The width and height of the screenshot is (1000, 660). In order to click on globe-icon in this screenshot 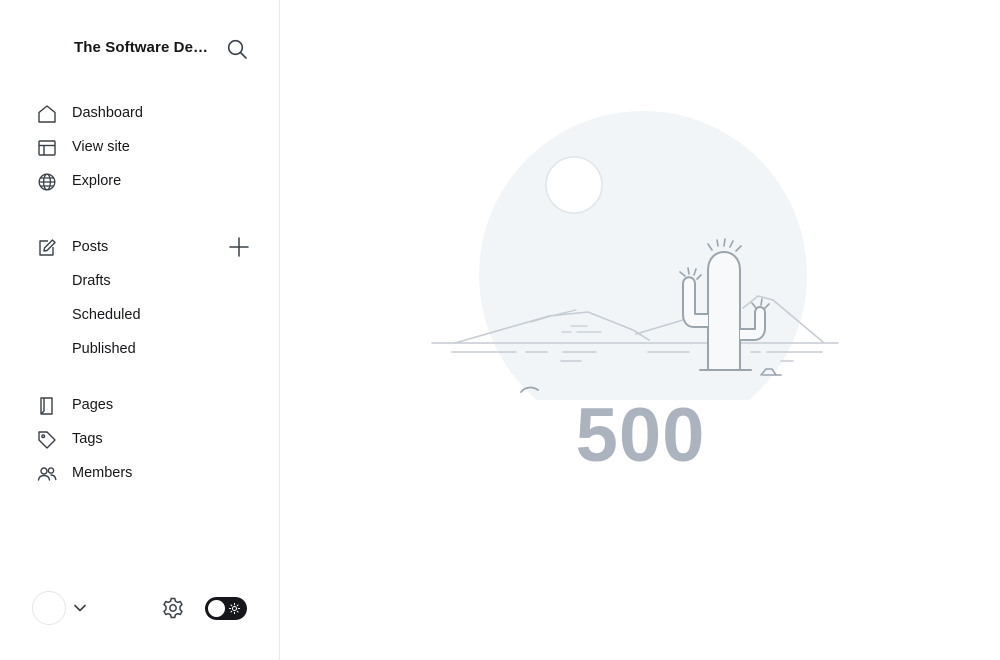, I will do `click(47, 182)`.